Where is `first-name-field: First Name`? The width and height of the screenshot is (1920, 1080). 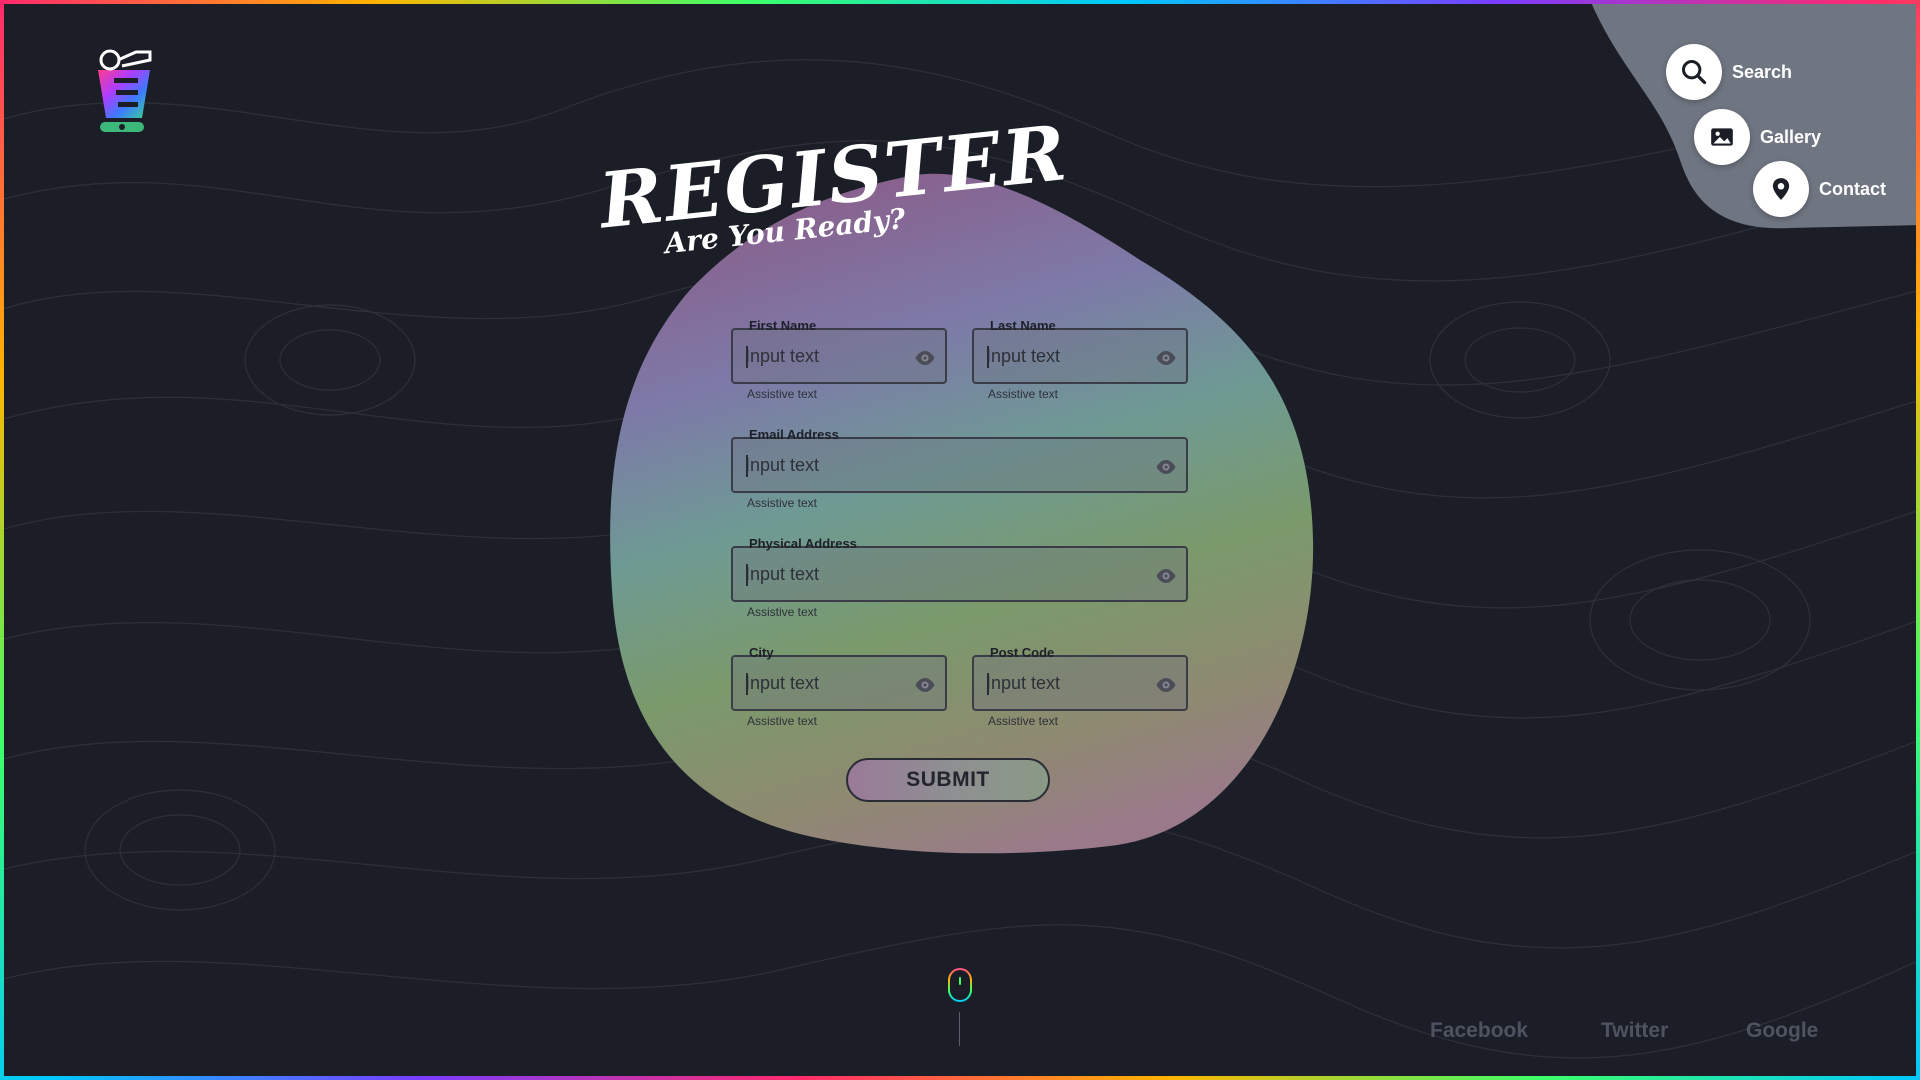
first-name-field: First Name is located at coordinates (839, 351).